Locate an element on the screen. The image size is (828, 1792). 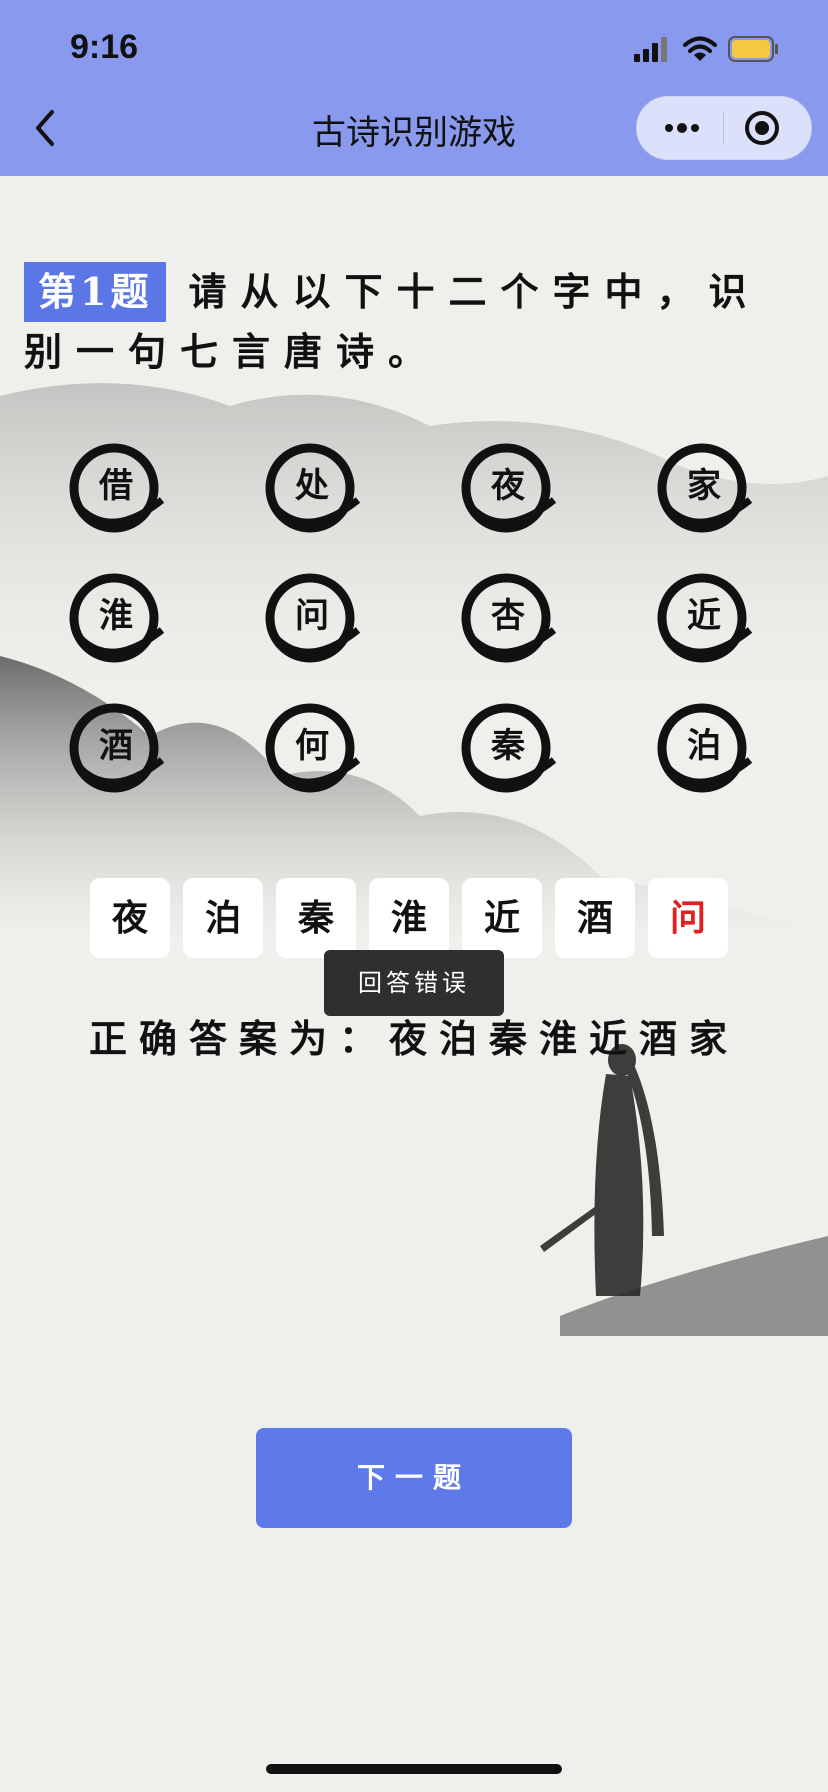
wifi-icon is located at coordinates (700, 48).